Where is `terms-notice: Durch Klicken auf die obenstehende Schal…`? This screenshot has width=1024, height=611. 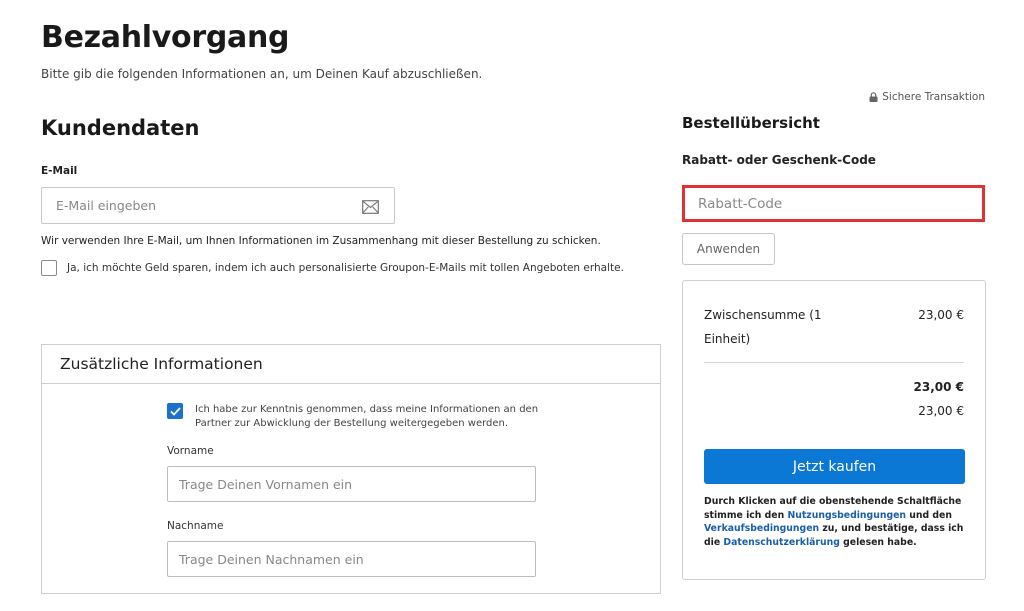 terms-notice: Durch Klicken auf die obenstehende Schal… is located at coordinates (835, 522).